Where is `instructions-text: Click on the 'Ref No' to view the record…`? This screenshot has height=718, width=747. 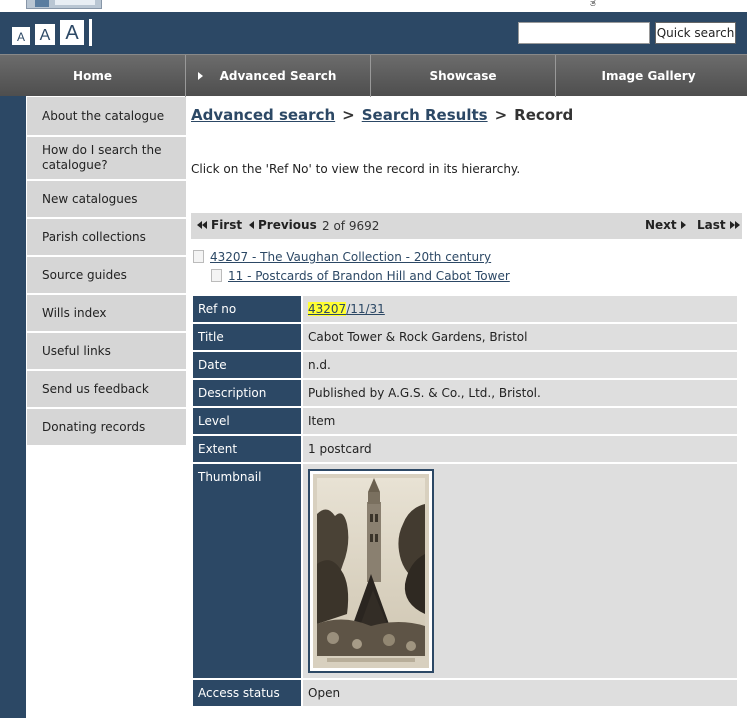 instructions-text: Click on the 'Ref No' to view the record… is located at coordinates (356, 169).